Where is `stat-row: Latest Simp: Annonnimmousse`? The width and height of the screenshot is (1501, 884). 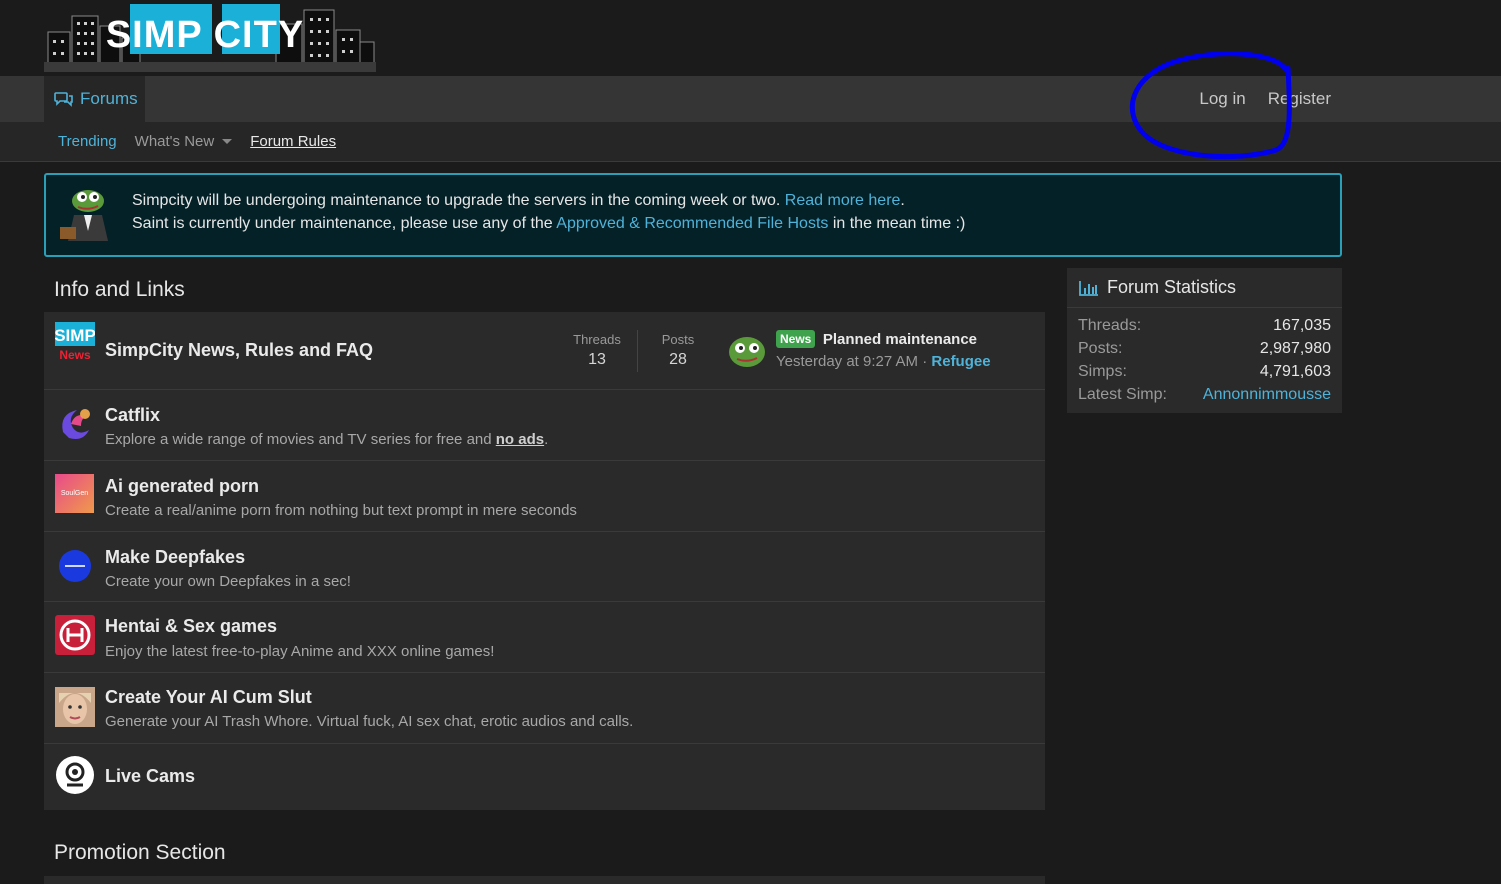 stat-row: Latest Simp: Annonnimmousse is located at coordinates (1204, 394).